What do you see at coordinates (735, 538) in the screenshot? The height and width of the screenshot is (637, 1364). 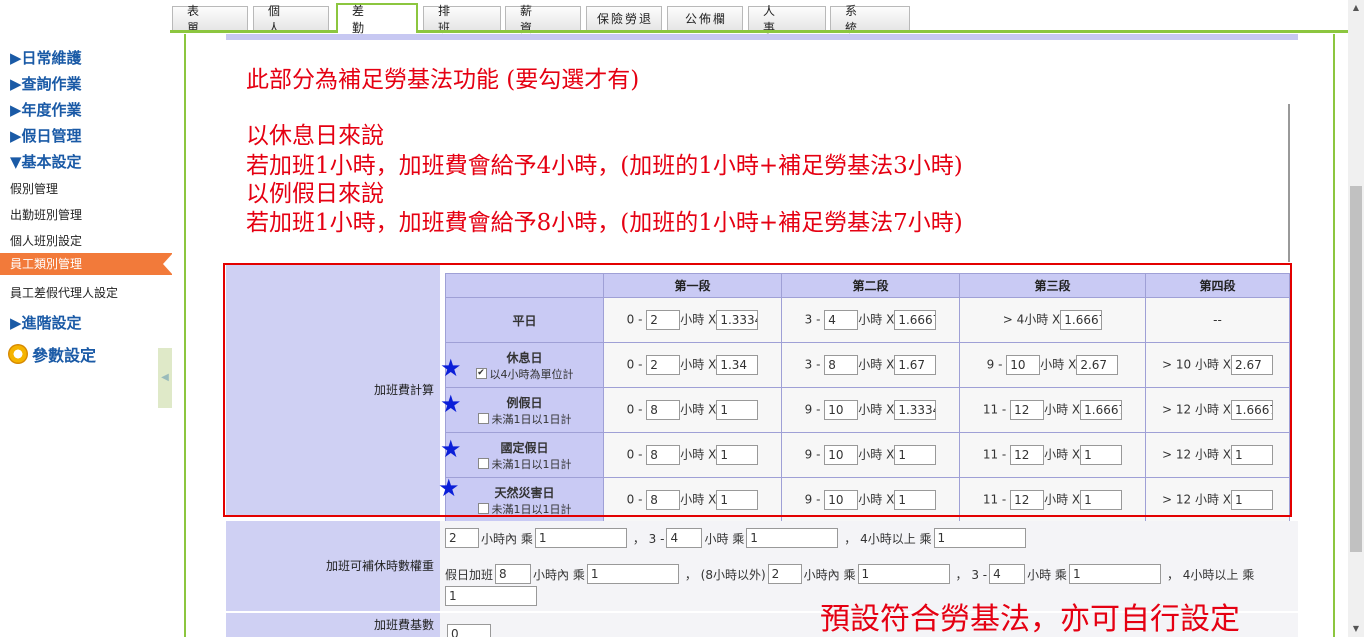 I see `compensatory-line-1: 2 小時內 乘 1 ， 3 - 4 小時 乘 1 ， 4小時以上 乘 1` at bounding box center [735, 538].